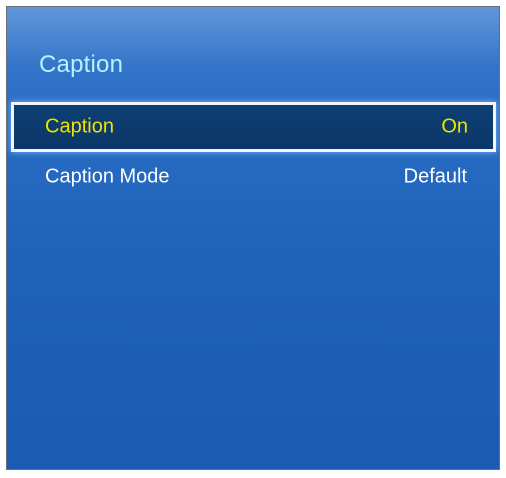  What do you see at coordinates (435, 176) in the screenshot?
I see `menu-item-value: Default` at bounding box center [435, 176].